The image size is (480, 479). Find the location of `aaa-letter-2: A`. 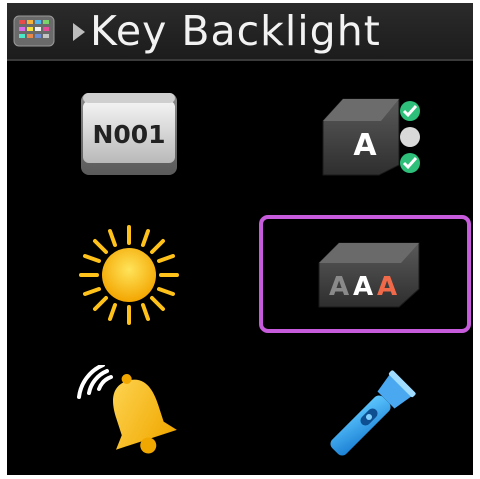

aaa-letter-2: A is located at coordinates (363, 287).